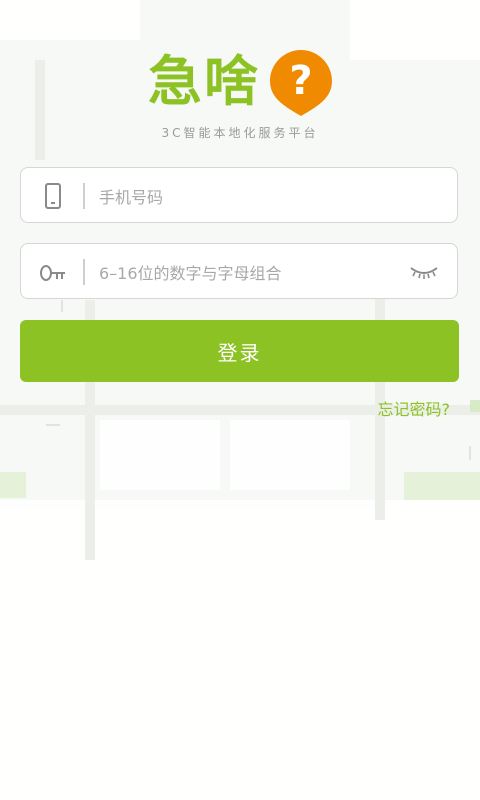  Describe the element at coordinates (249, 197) in the screenshot. I see `phone-input` at that location.